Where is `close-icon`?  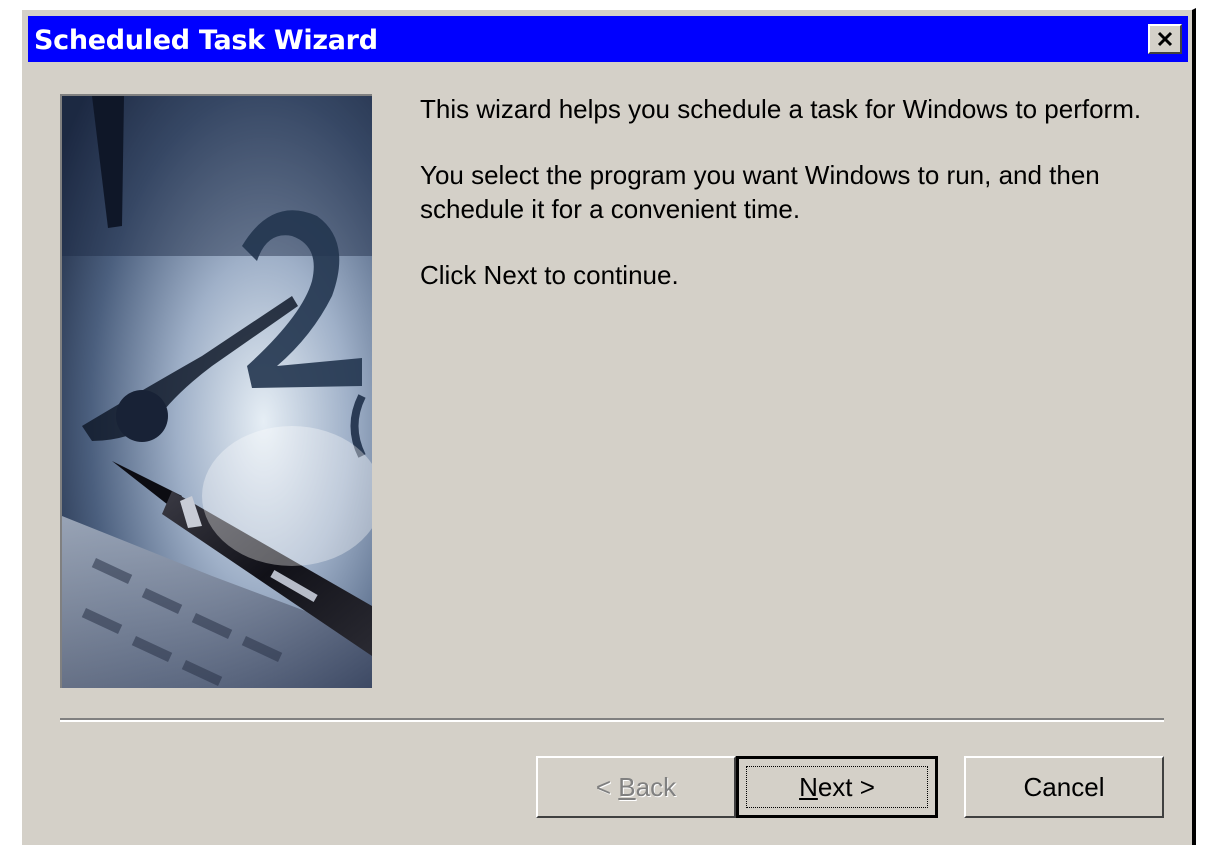
close-icon is located at coordinates (1165, 39).